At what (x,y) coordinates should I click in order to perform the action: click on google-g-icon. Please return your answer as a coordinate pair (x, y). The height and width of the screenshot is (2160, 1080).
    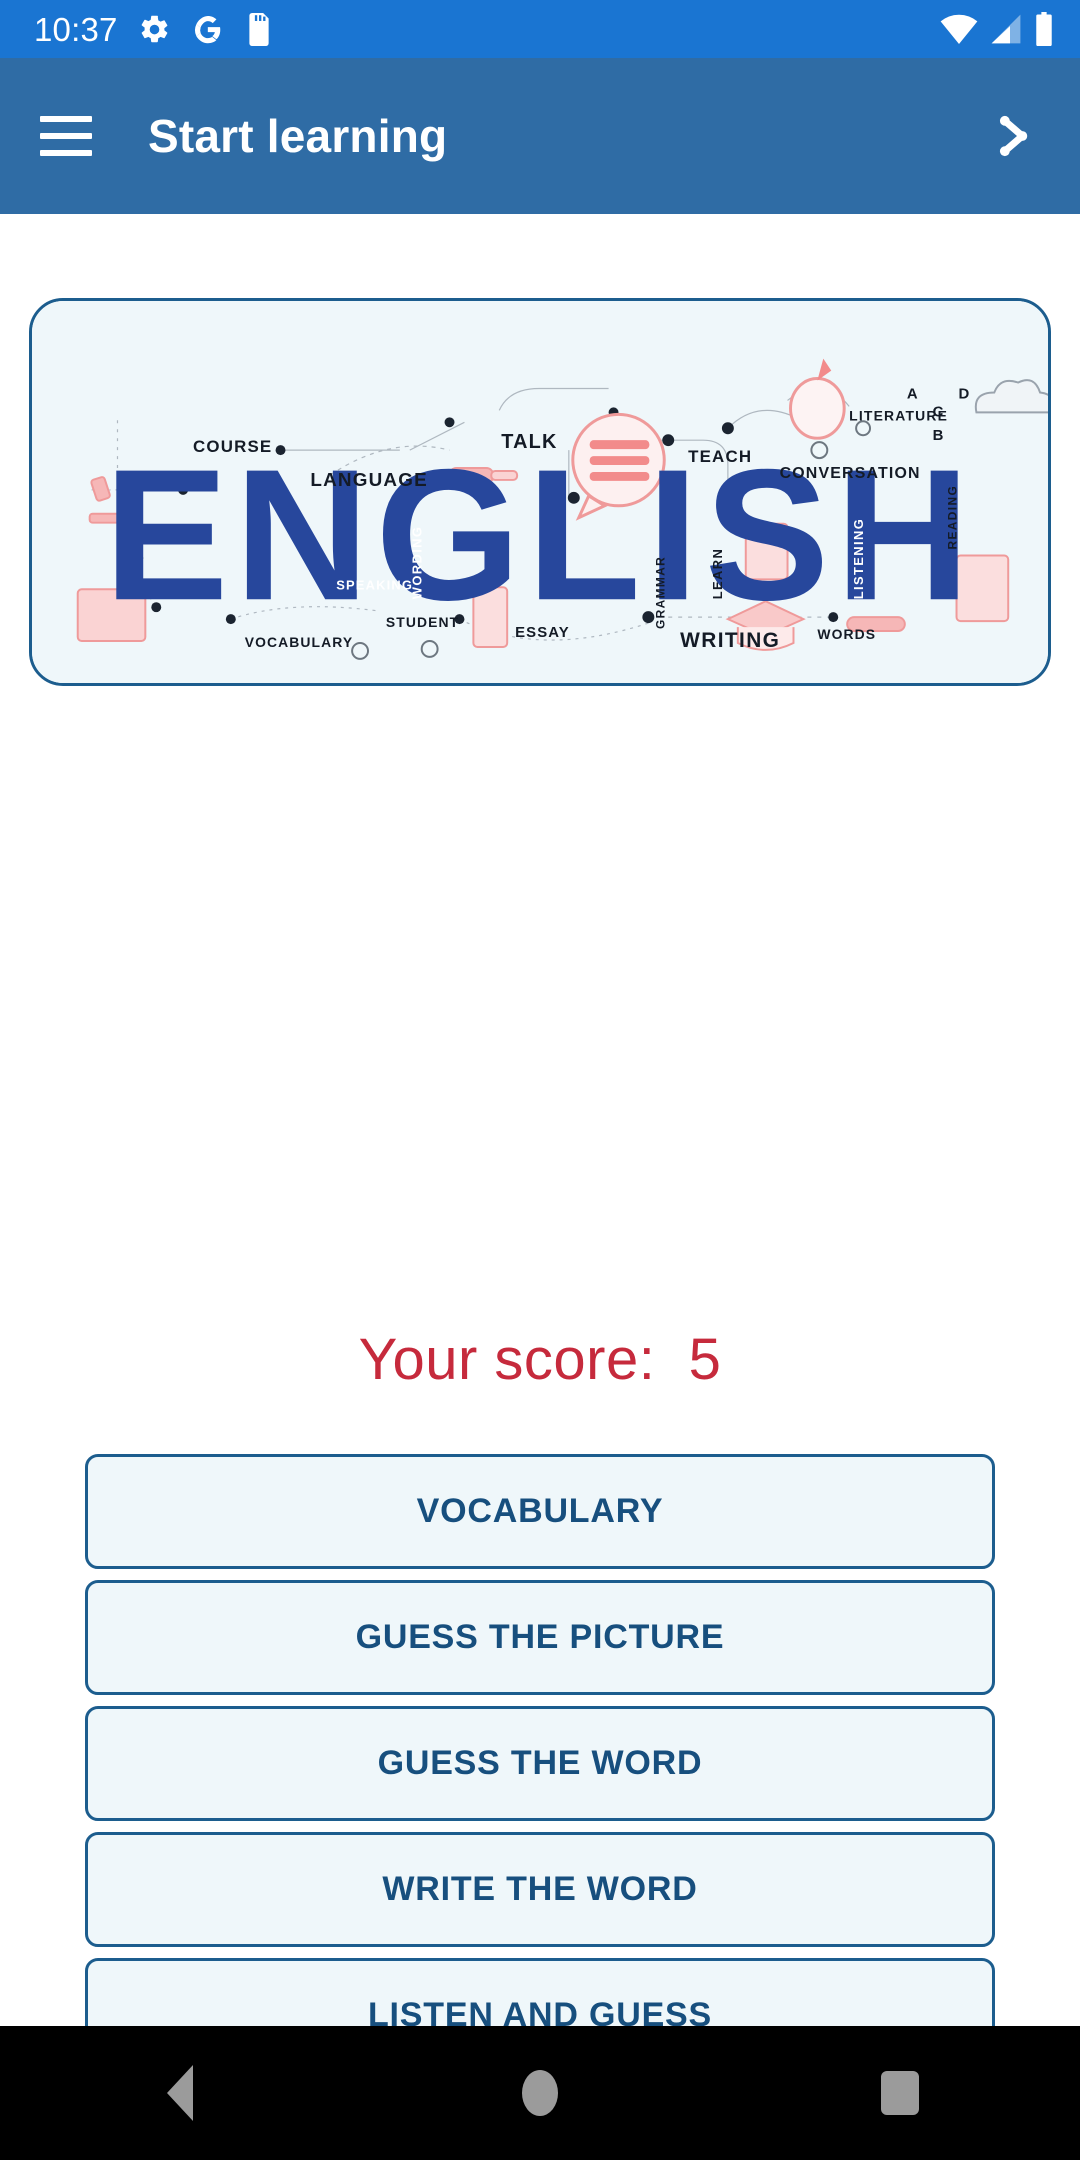
    Looking at the image, I should click on (207, 29).